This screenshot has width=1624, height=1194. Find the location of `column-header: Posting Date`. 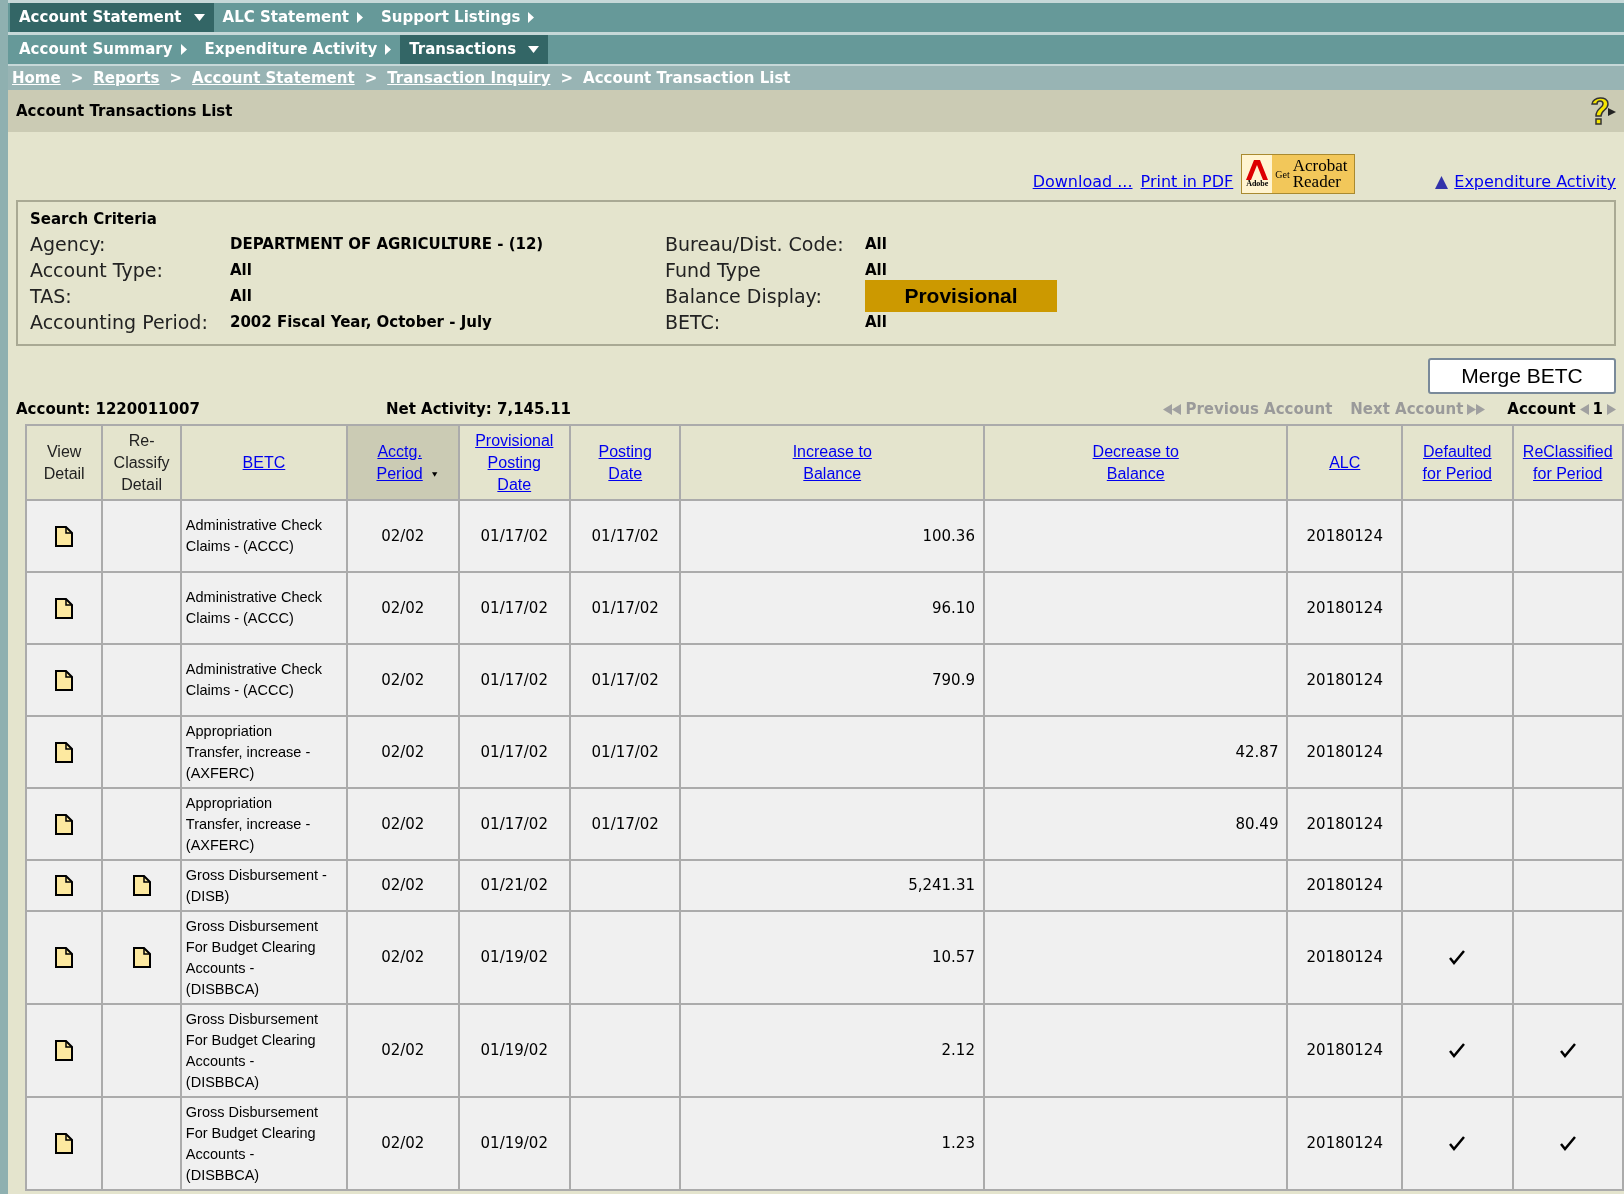

column-header: Posting Date is located at coordinates (625, 462).